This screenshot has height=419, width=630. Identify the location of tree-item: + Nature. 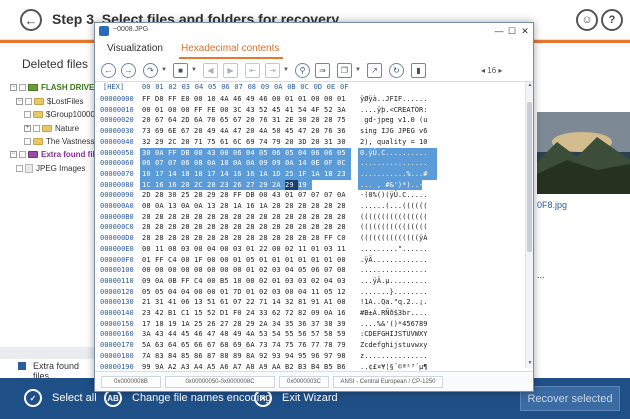
(51, 128).